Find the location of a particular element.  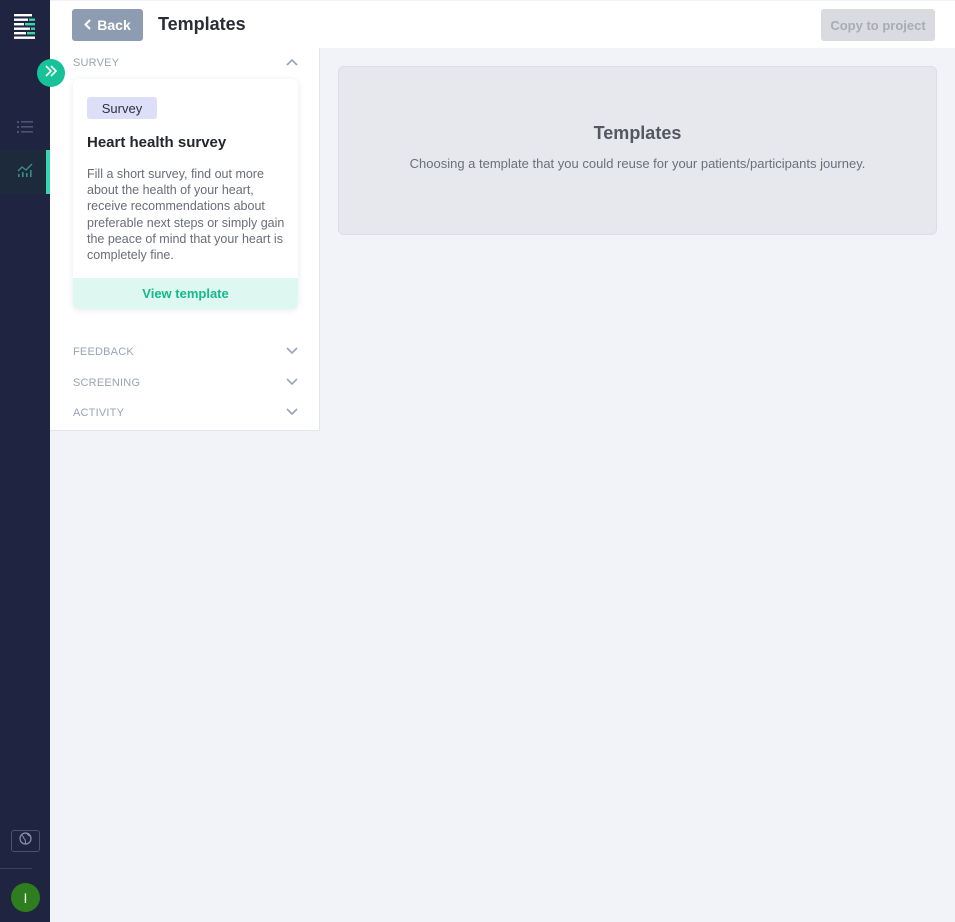

template-tag: Survey is located at coordinates (122, 108).